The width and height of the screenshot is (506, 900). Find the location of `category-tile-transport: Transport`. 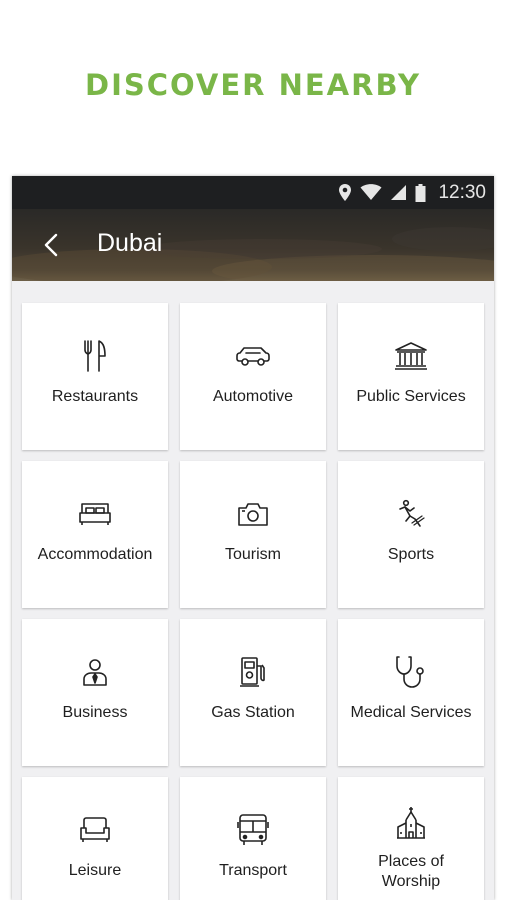

category-tile-transport: Transport is located at coordinates (253, 838).